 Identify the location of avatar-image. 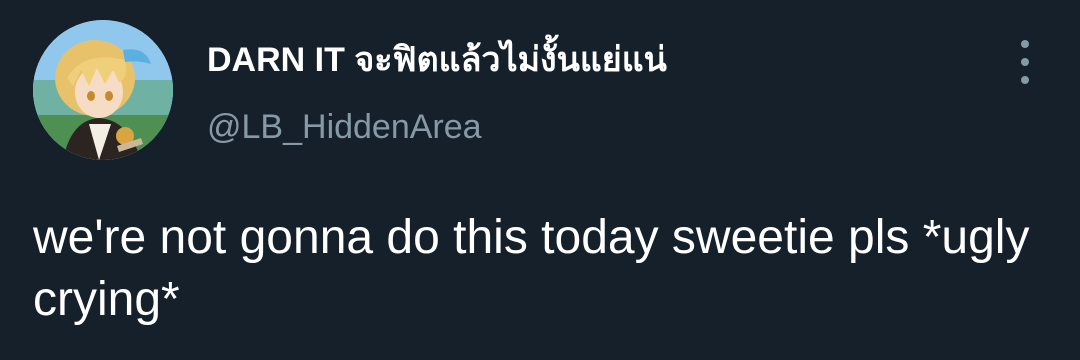
(103, 90).